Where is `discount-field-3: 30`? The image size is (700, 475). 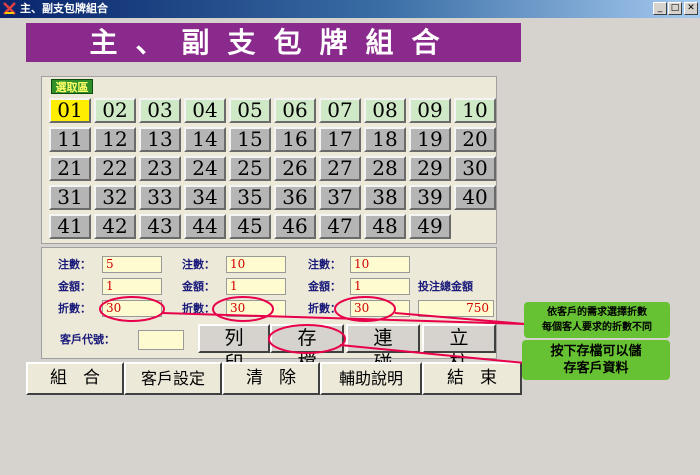 discount-field-3: 30 is located at coordinates (380, 308).